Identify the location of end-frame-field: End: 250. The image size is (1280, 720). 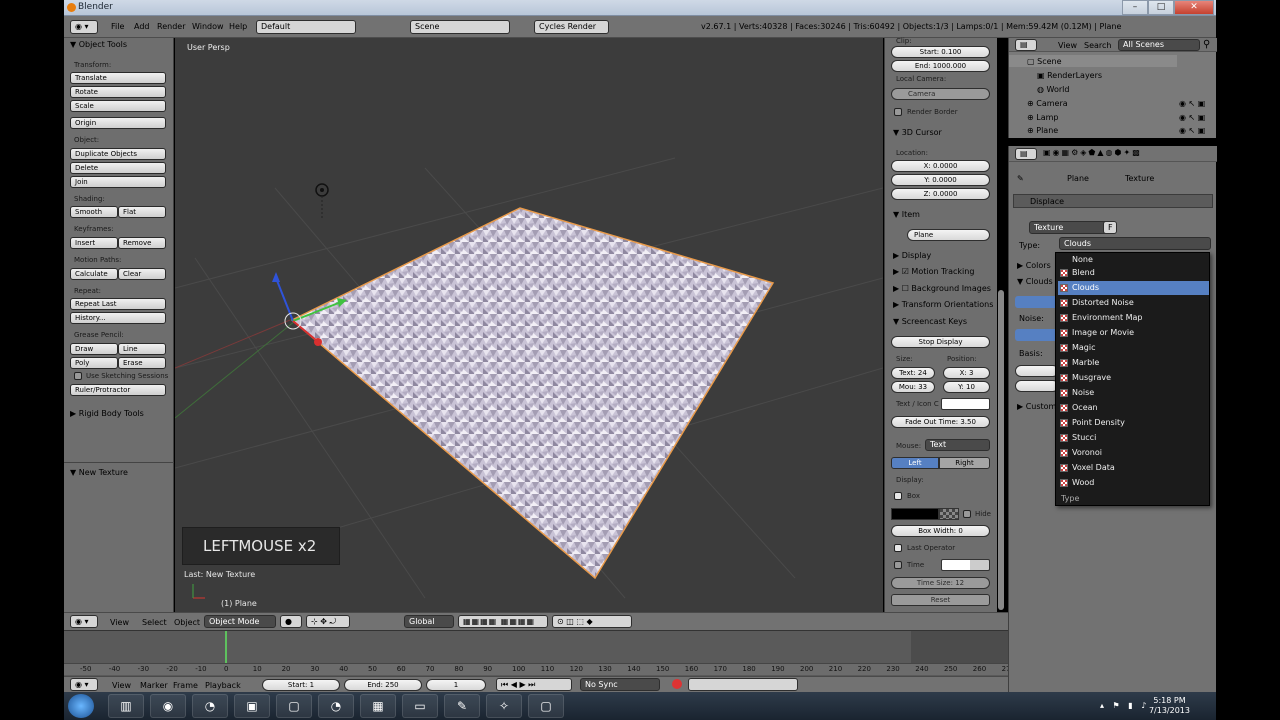
(383, 685).